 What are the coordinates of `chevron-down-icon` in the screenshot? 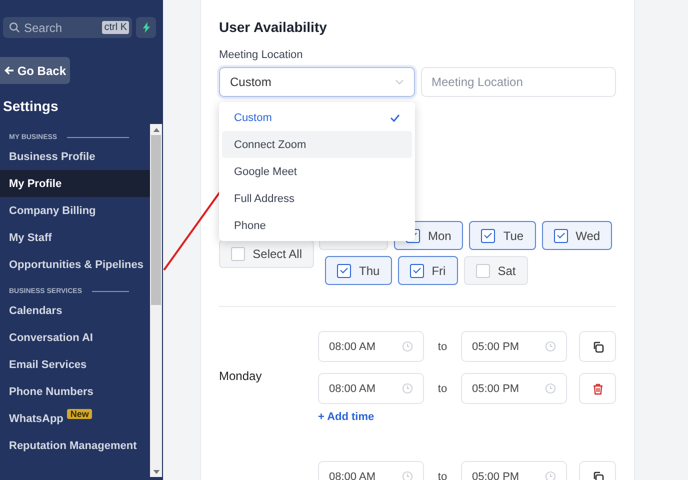 It's located at (399, 82).